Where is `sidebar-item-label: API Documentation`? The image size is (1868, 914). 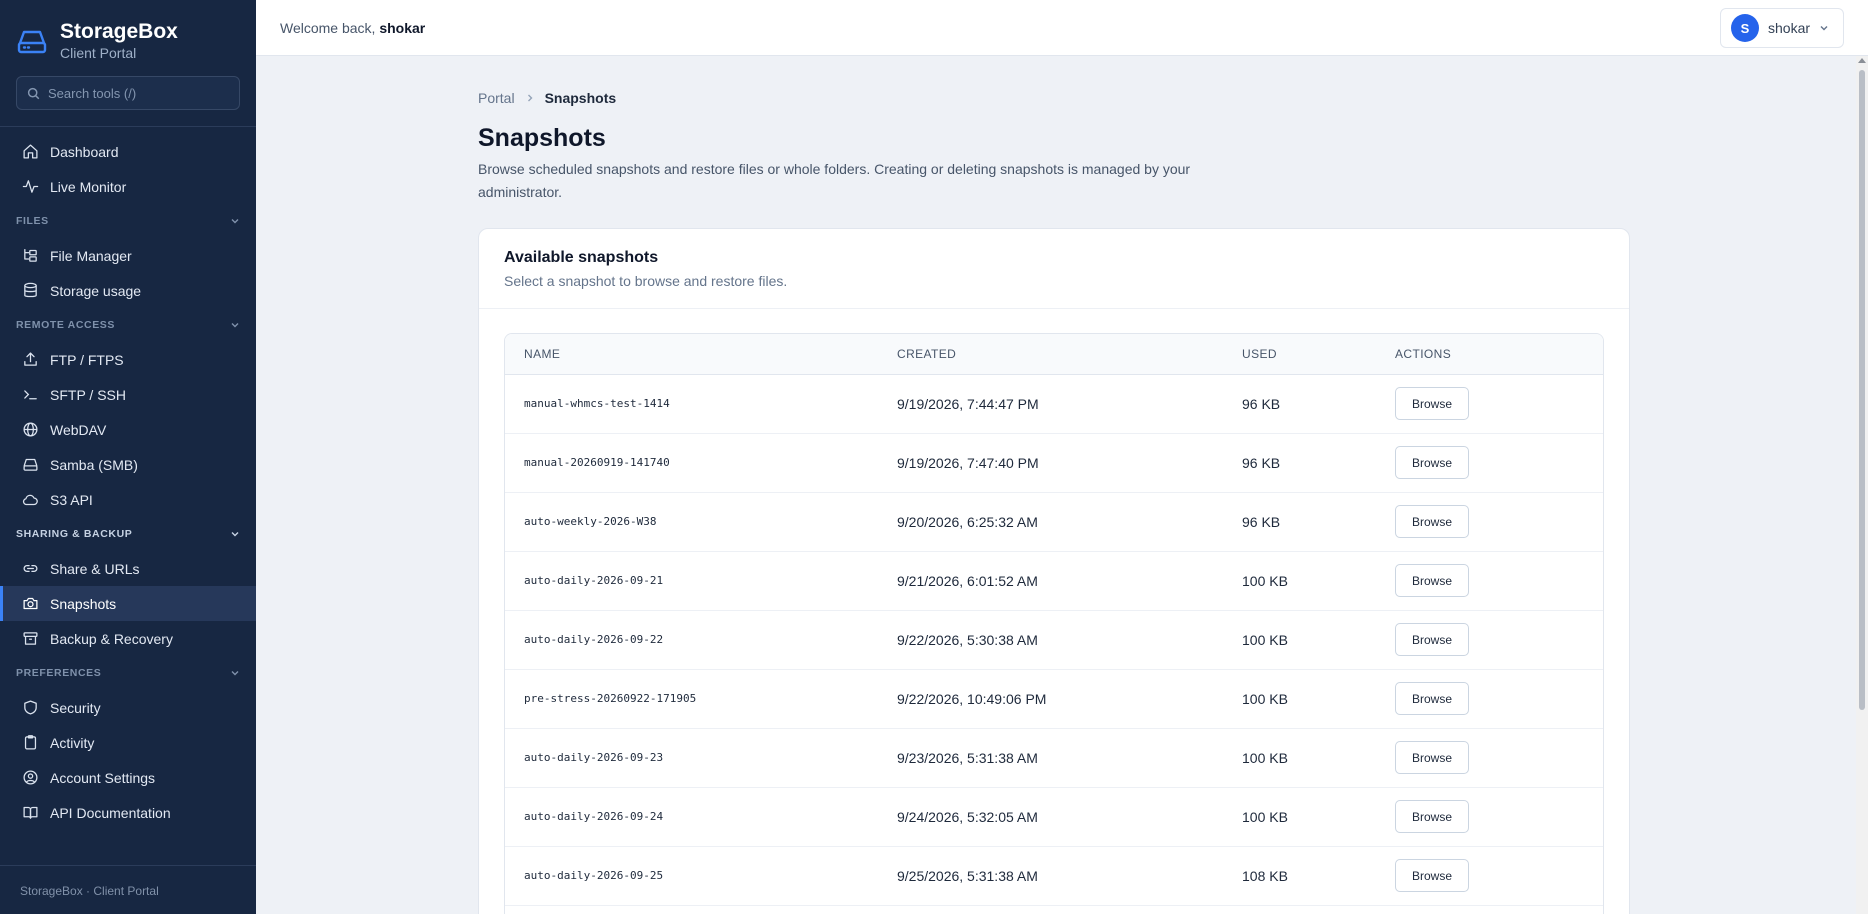
sidebar-item-label: API Documentation is located at coordinates (110, 812).